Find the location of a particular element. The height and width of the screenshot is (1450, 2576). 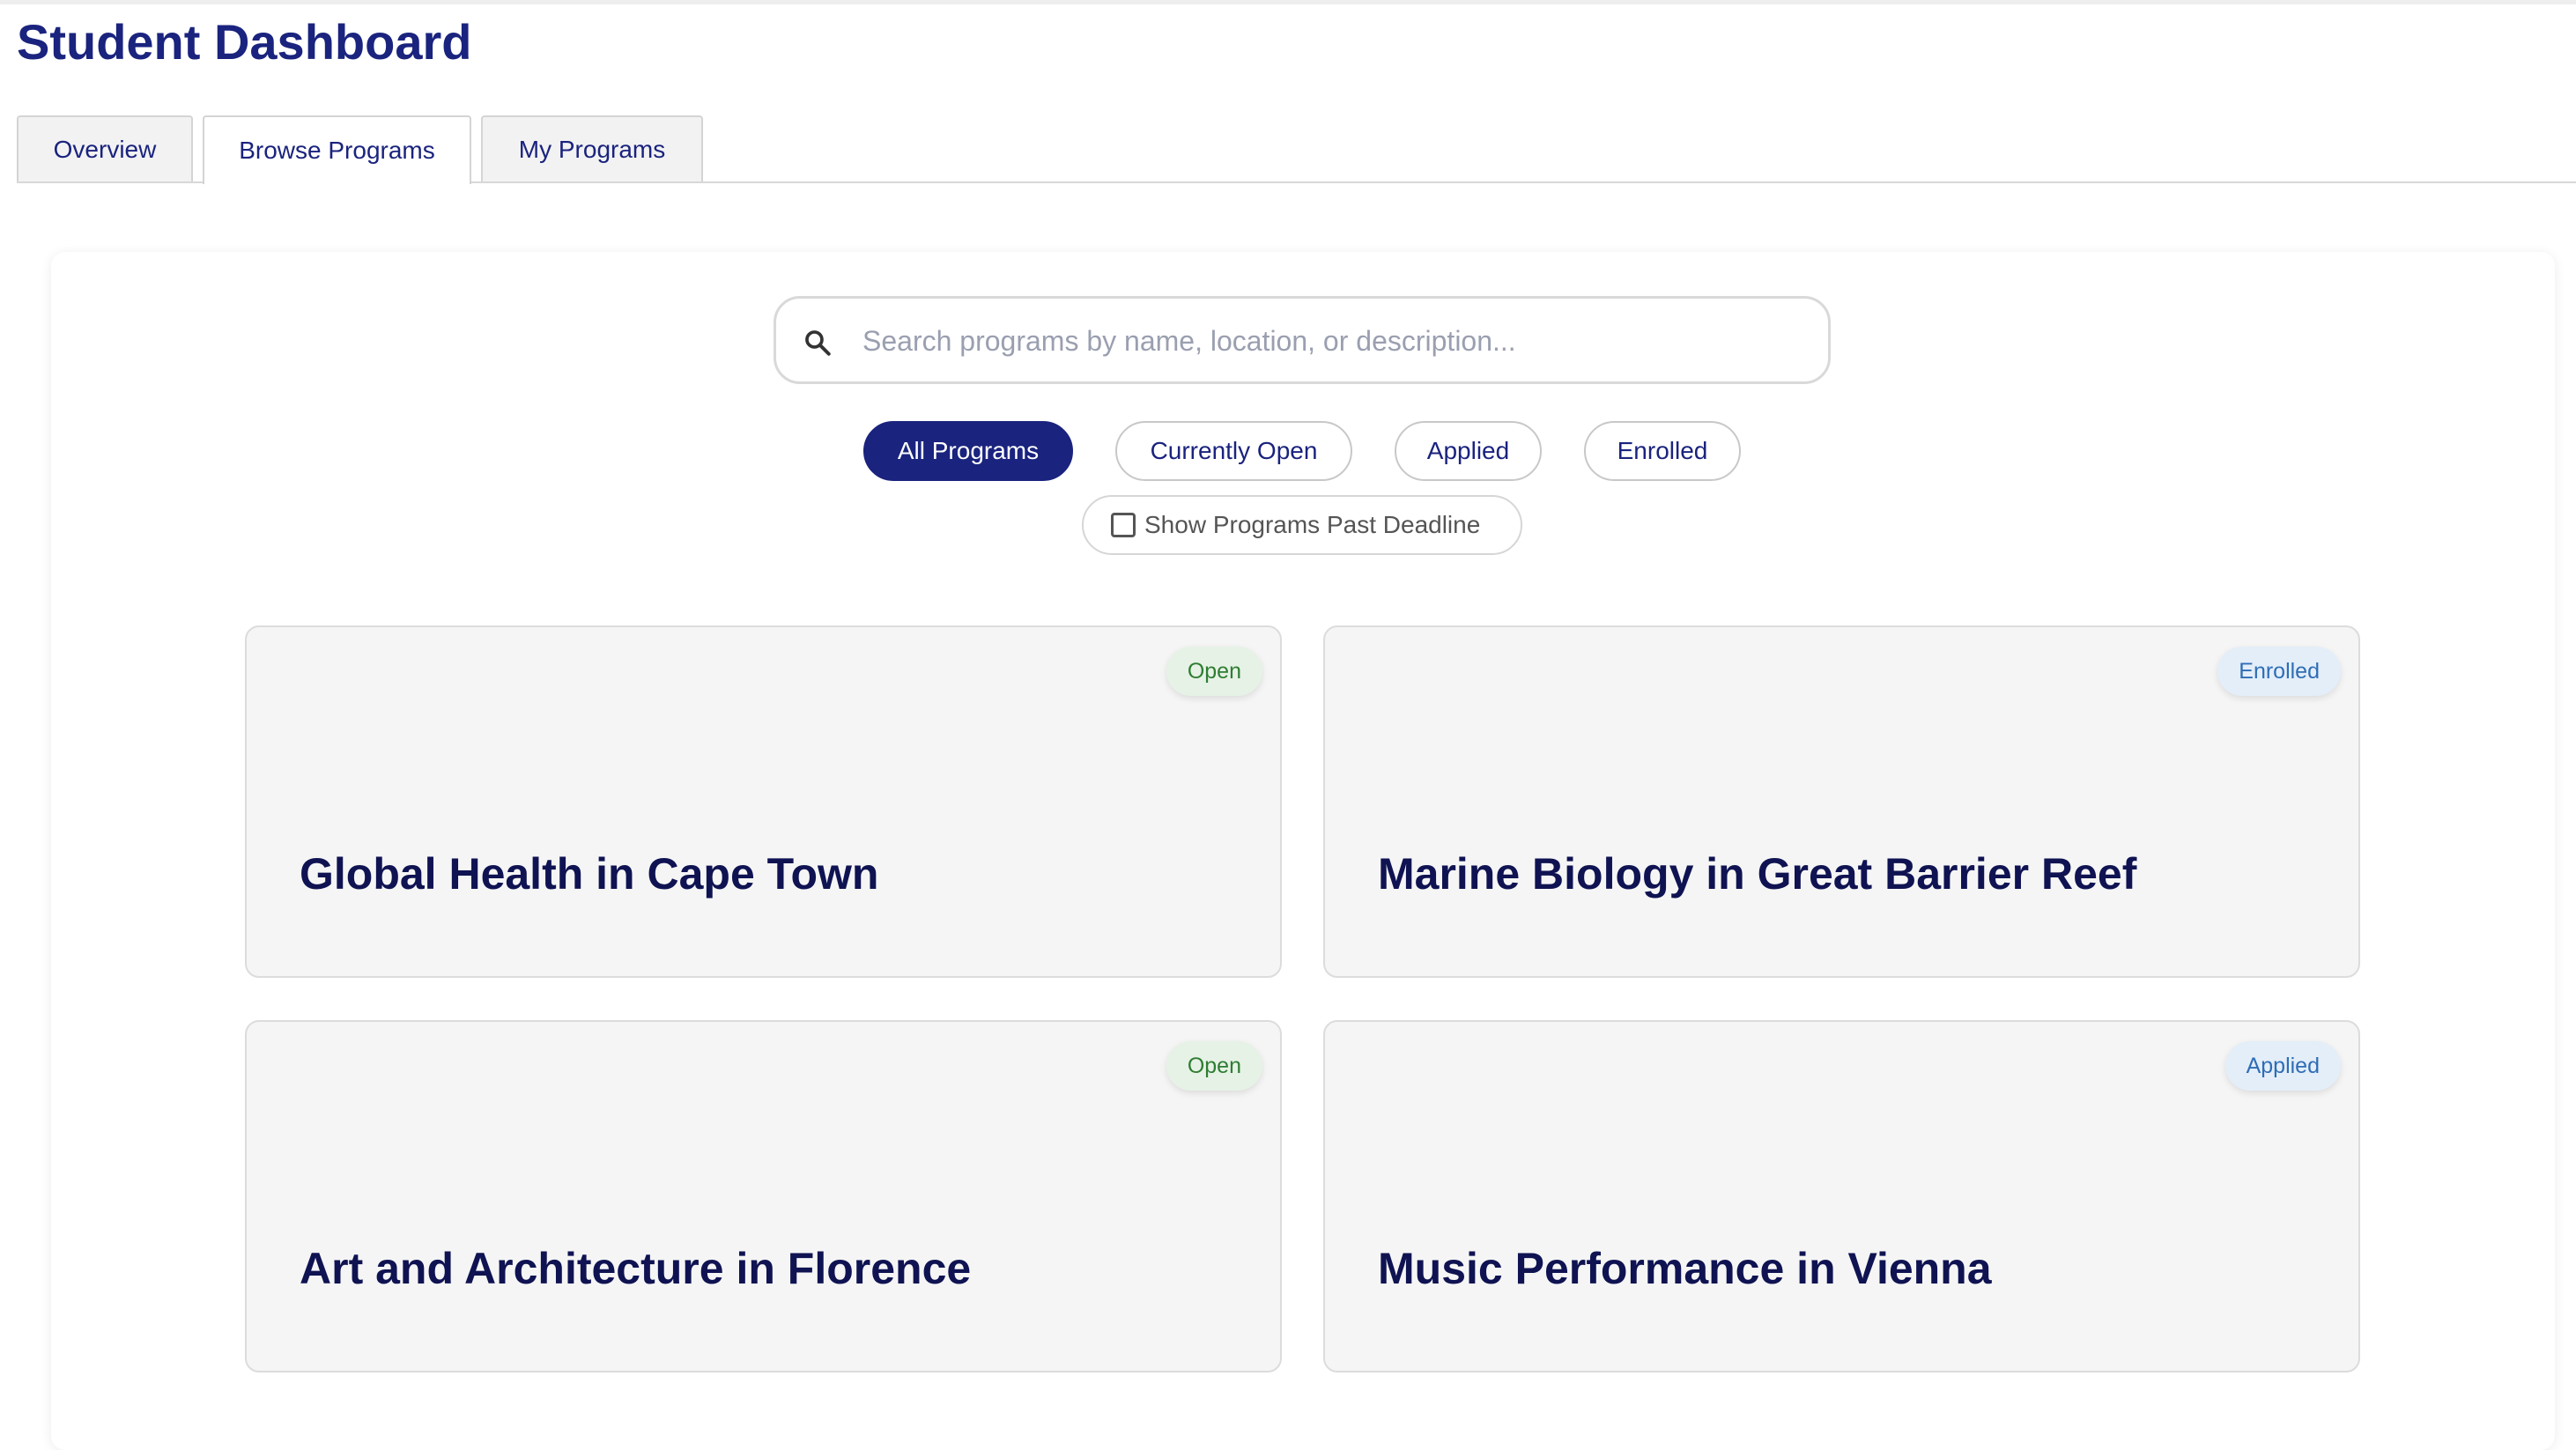

search-icon is located at coordinates (818, 343).